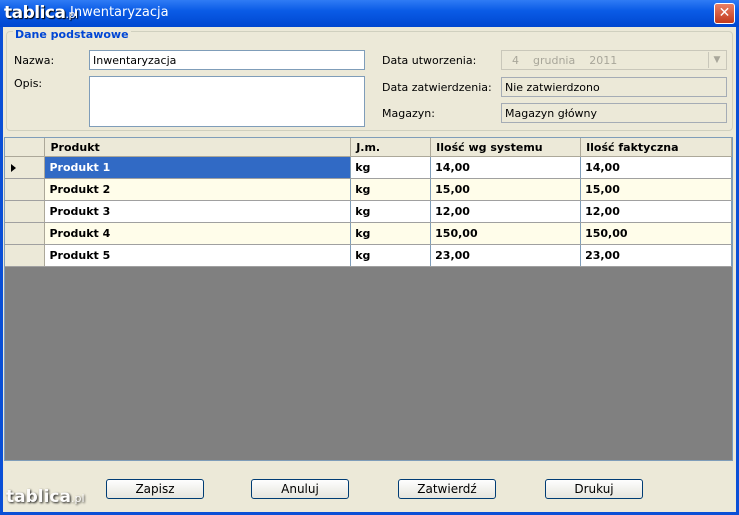 The height and width of the screenshot is (515, 739). Describe the element at coordinates (41, 13) in the screenshot. I see `watermark-logo-top: tablica.pl` at that location.